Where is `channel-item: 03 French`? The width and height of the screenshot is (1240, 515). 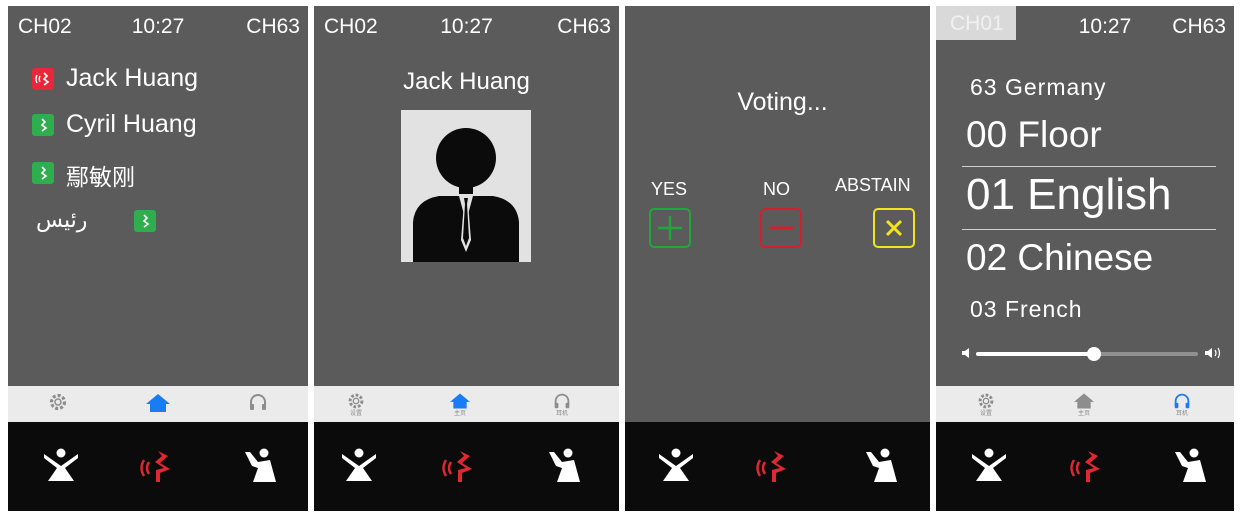
channel-item: 03 French is located at coordinates (1026, 309).